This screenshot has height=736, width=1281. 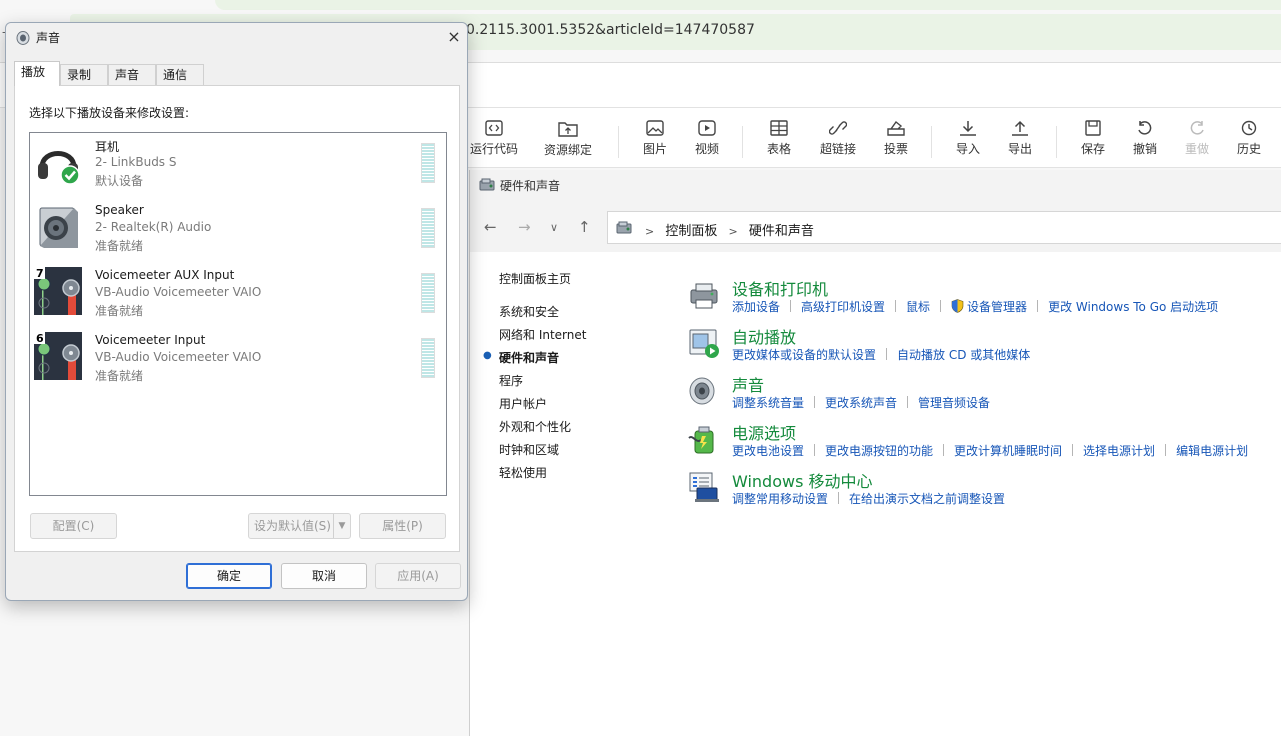 What do you see at coordinates (511, 380) in the screenshot?
I see `nav-programs: 程序` at bounding box center [511, 380].